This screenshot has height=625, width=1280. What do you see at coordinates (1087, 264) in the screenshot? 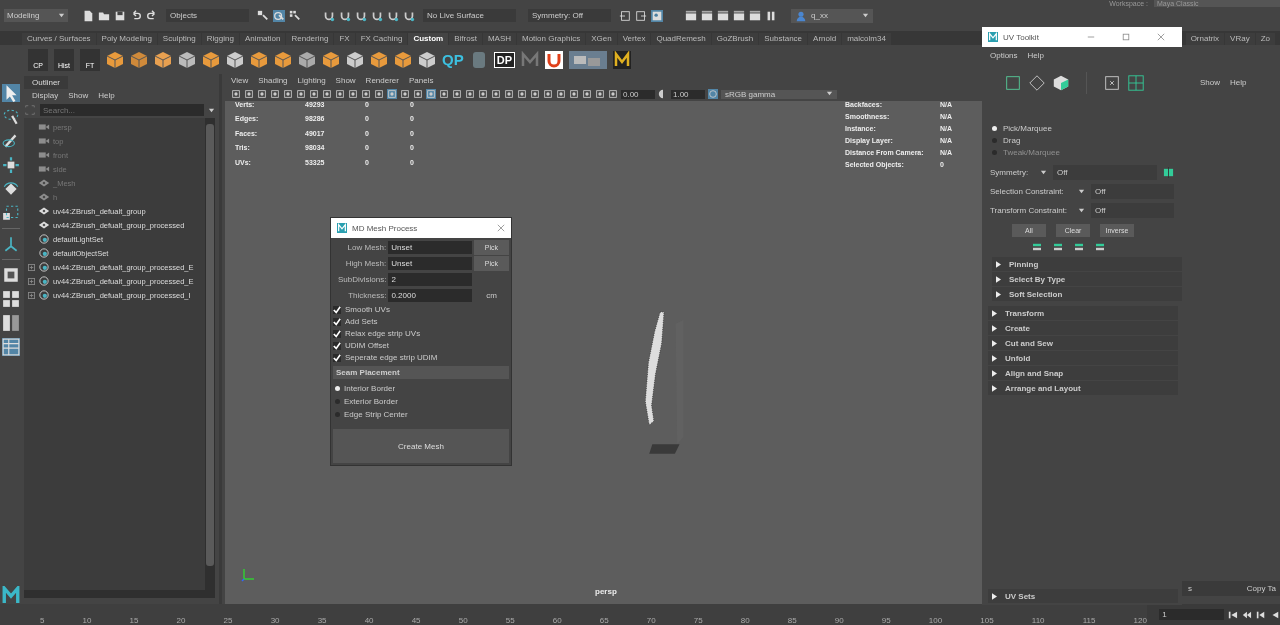
I see `section-header: Pinning` at bounding box center [1087, 264].